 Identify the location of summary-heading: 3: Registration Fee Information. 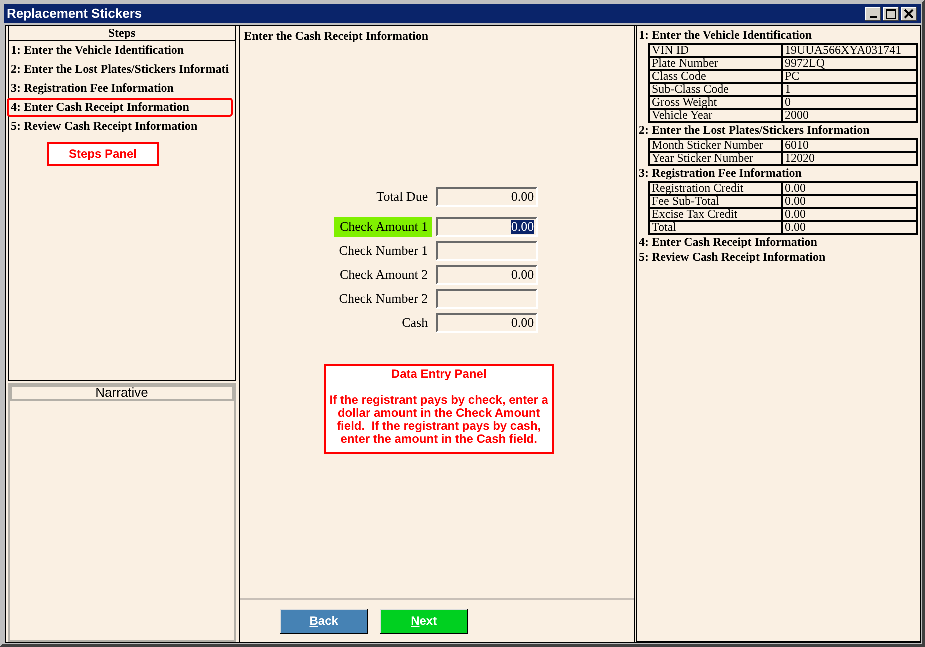
(721, 173).